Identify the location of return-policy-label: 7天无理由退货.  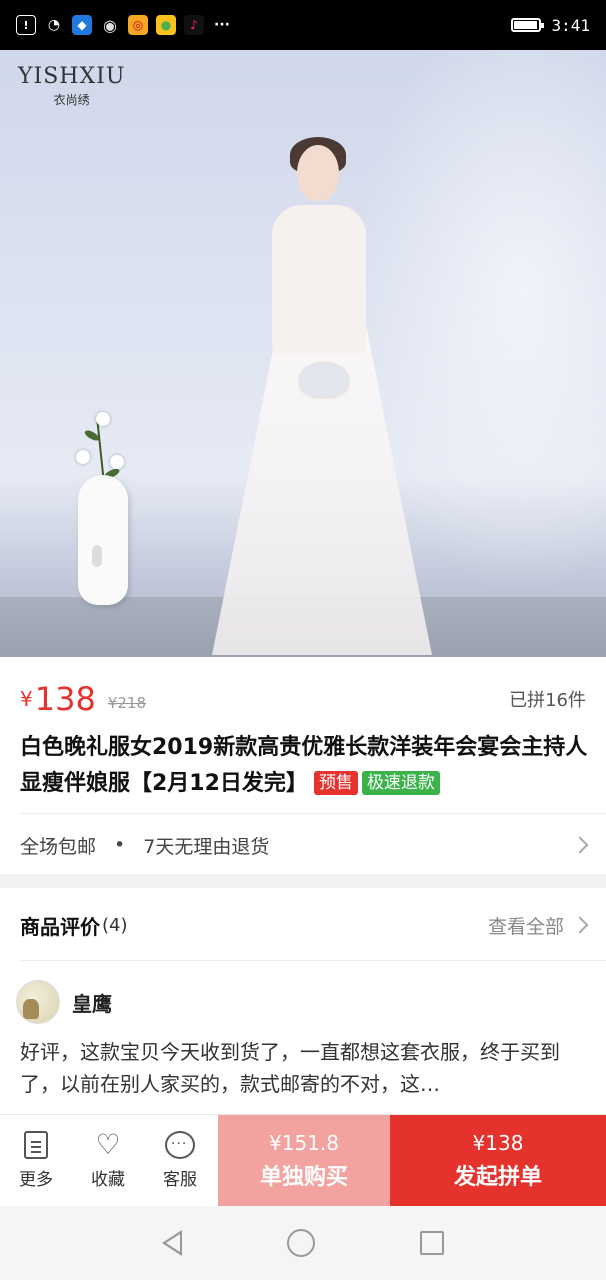
(206, 846).